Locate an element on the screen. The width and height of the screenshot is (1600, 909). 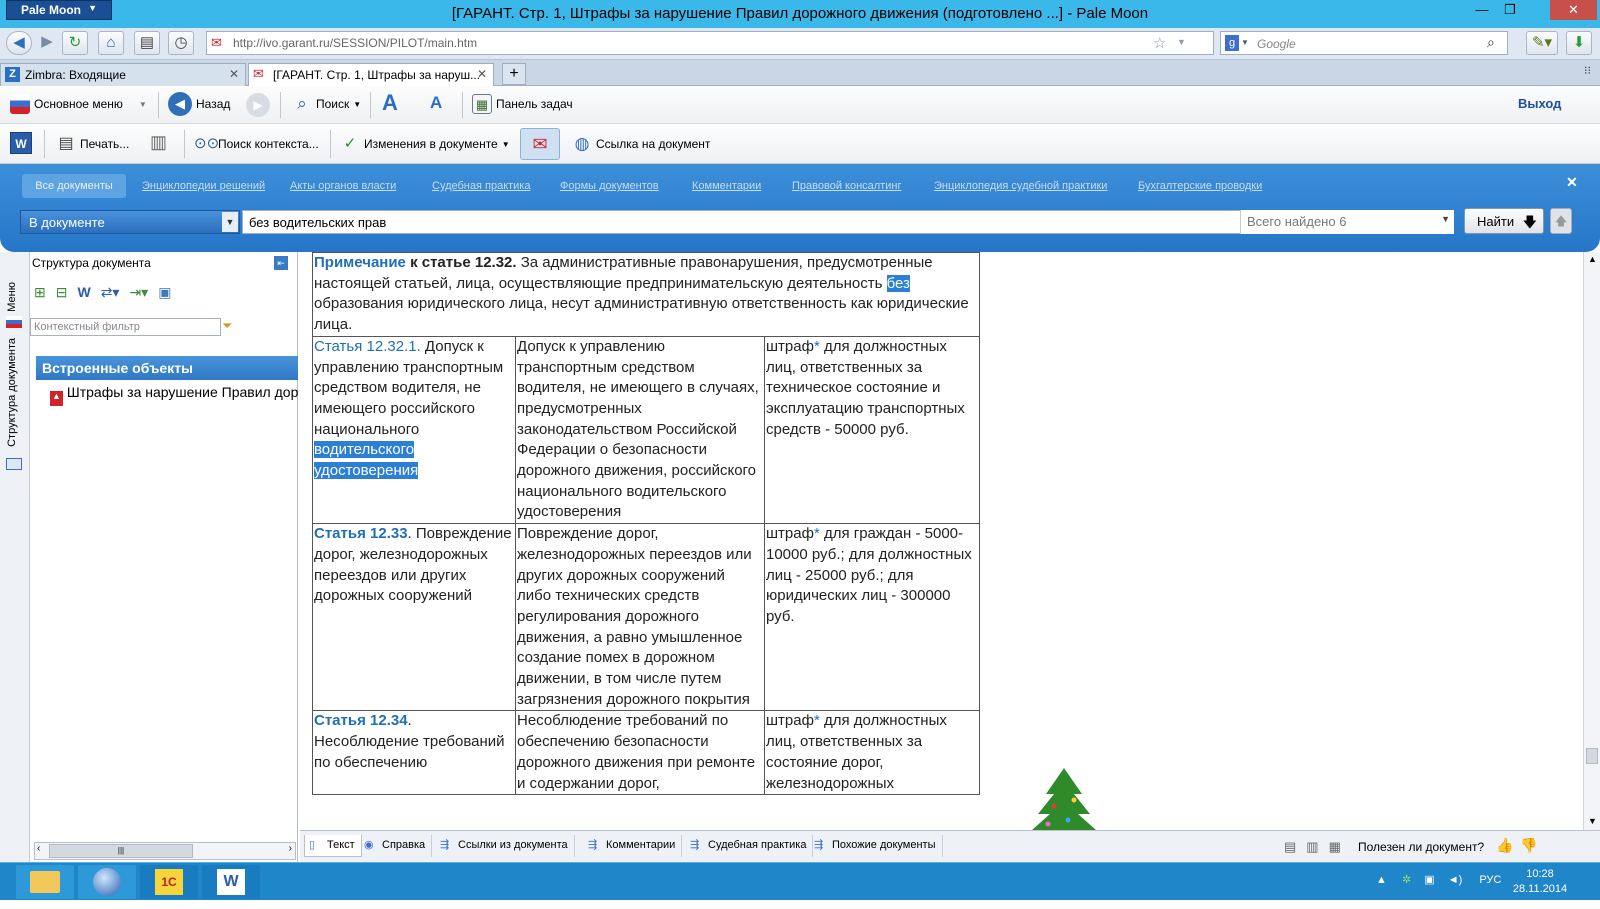
url-dropdown-icon: ▼ is located at coordinates (1181, 42).